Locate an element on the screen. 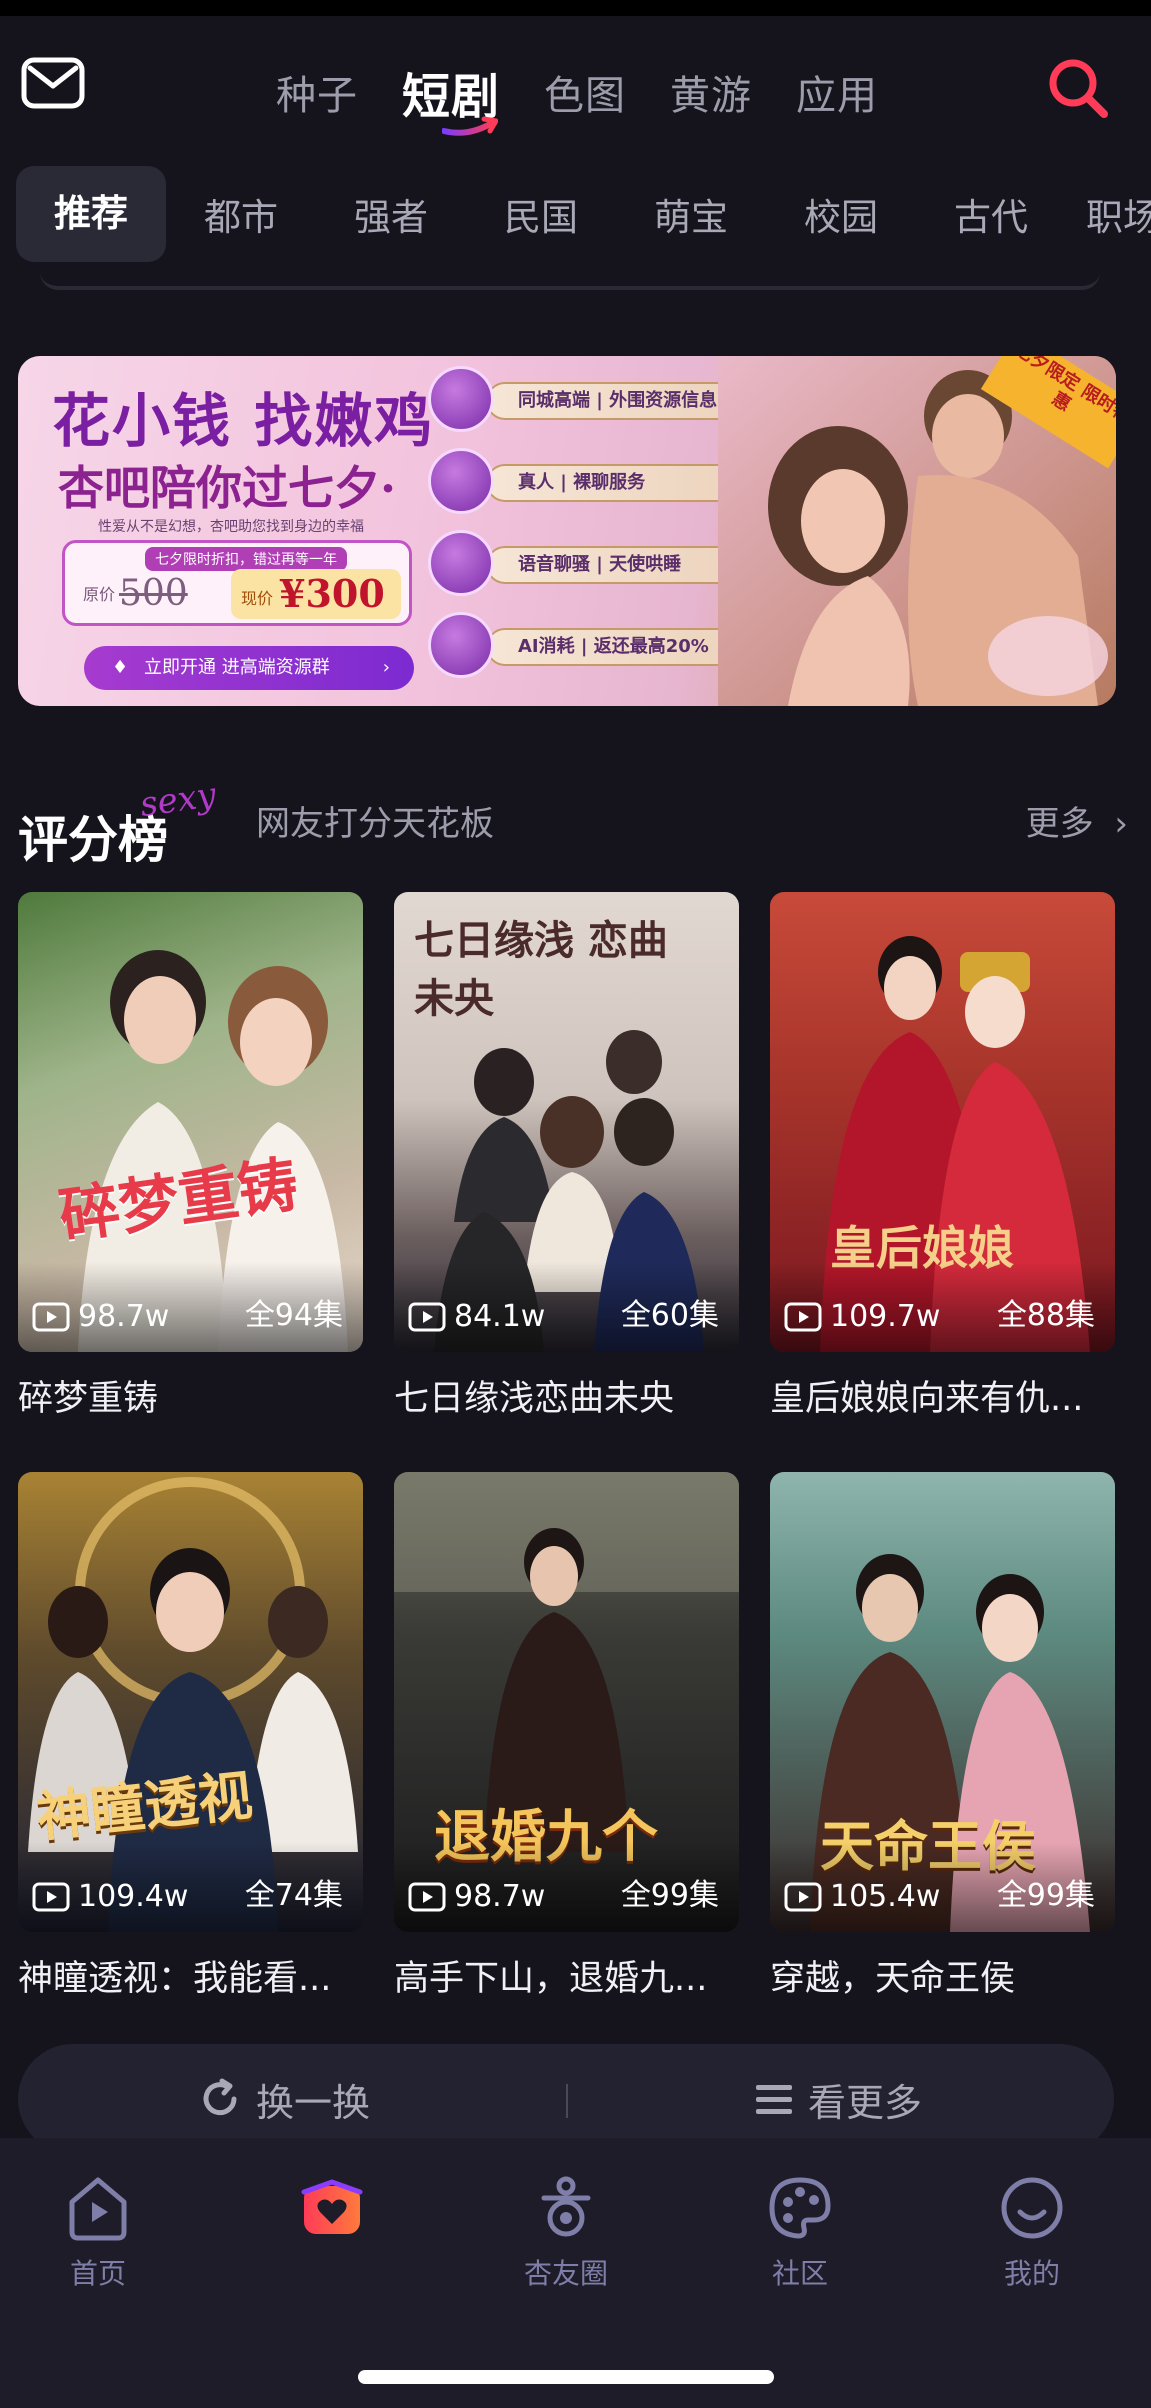 This screenshot has width=1151, height=2408. category-bar: 推荐 都市 强者 民国 萌宝 校园 古代 职场 is located at coordinates (583, 214).